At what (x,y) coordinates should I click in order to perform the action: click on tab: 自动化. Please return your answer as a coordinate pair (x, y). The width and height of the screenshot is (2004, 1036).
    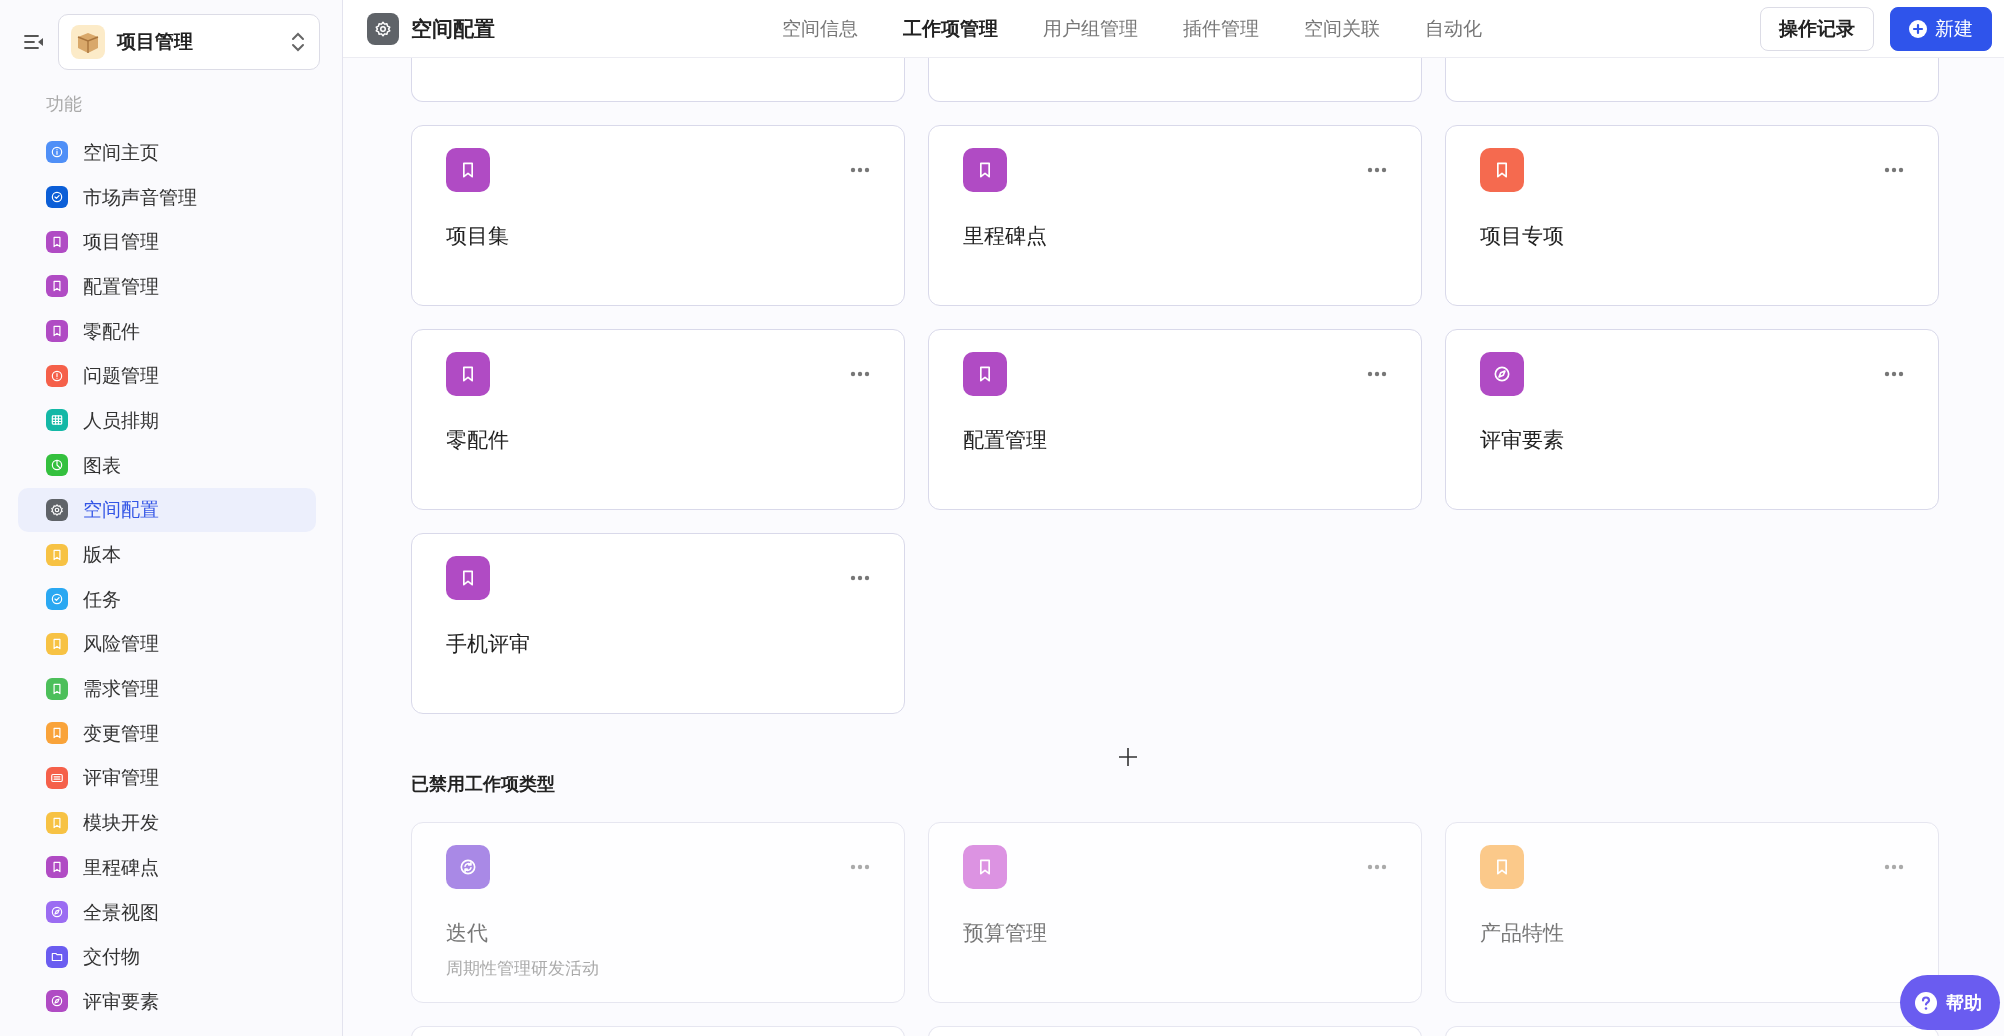
    Looking at the image, I should click on (1453, 28).